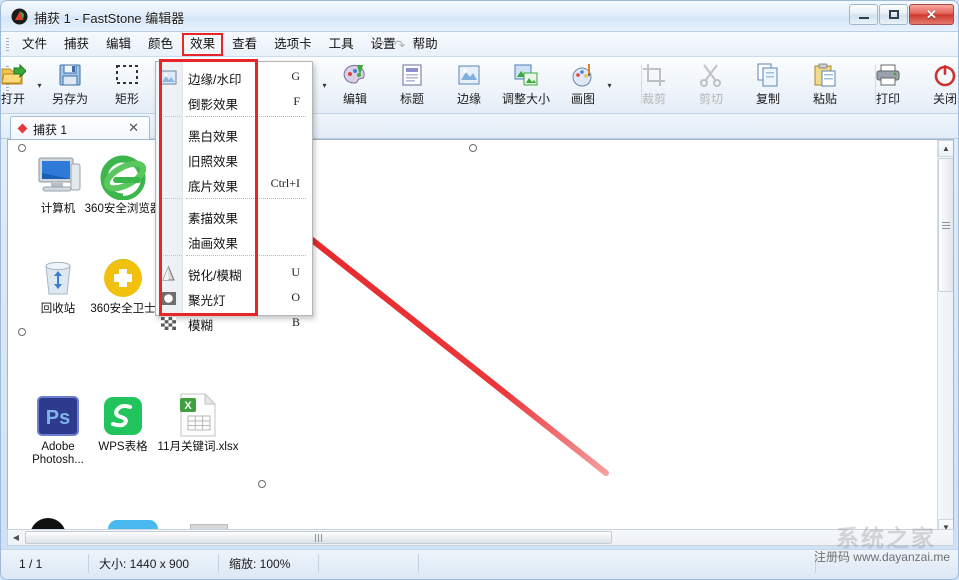  I want to click on effects-menu-item-0: 边缘/水印 G, so click(235, 77).